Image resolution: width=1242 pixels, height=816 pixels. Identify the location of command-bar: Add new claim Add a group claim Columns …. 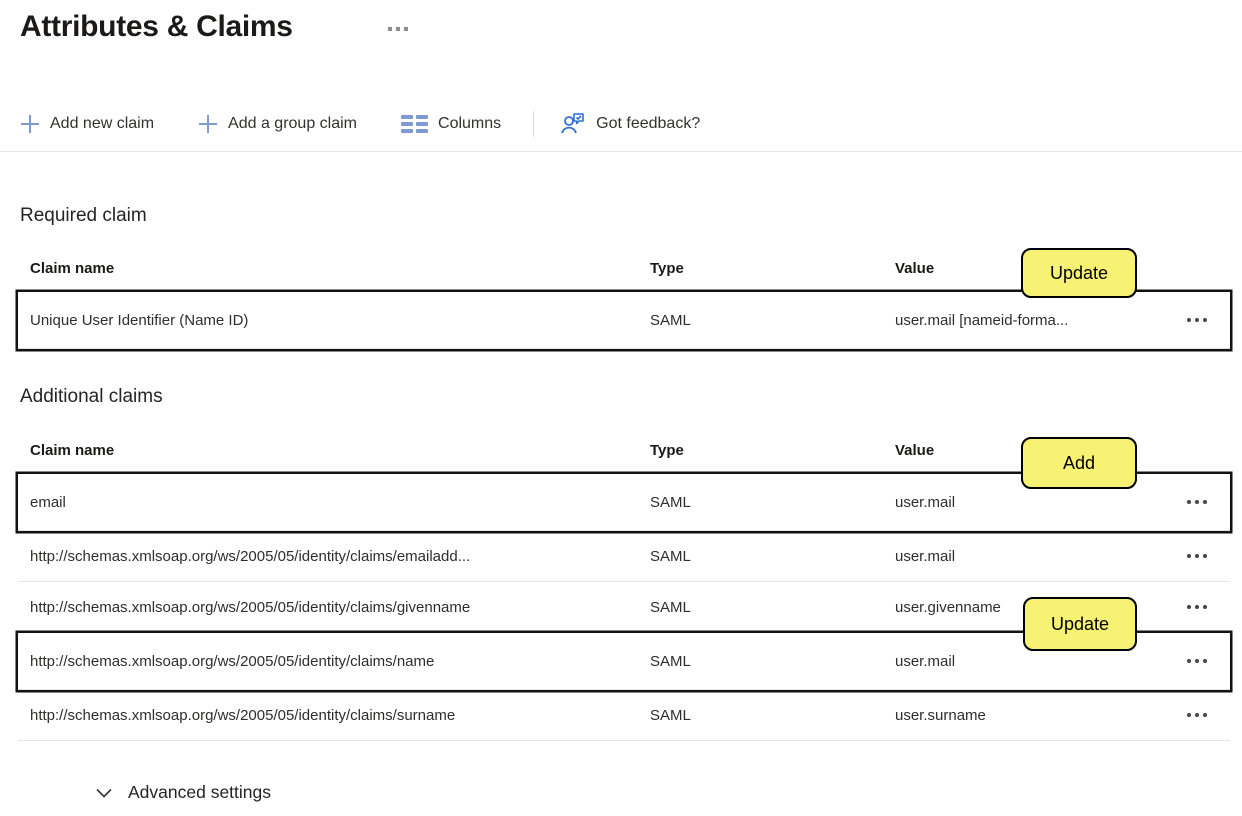
(360, 124).